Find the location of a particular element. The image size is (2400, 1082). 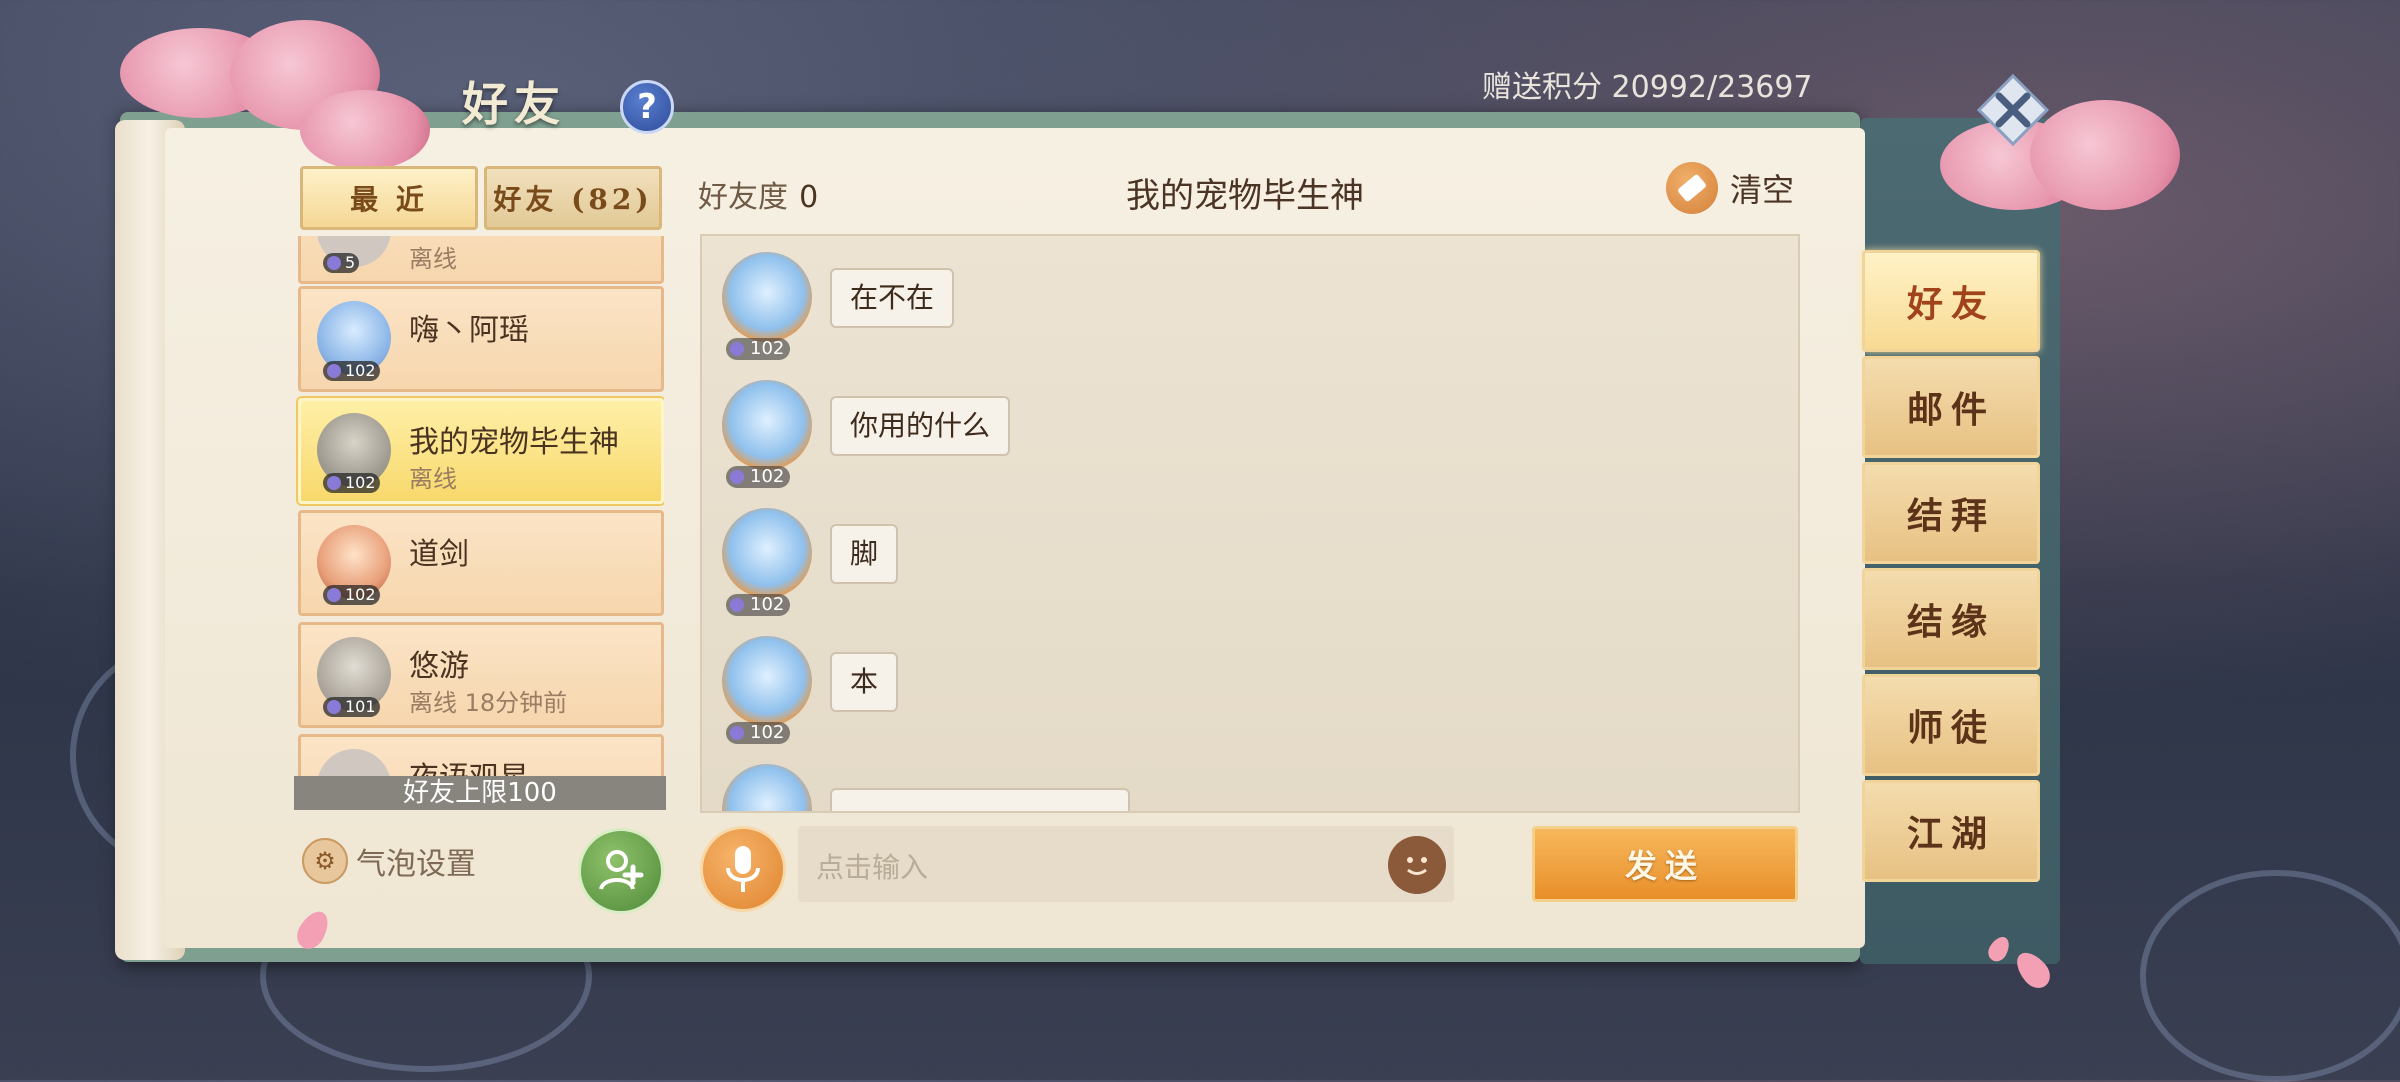

send-button: 发送 is located at coordinates (1665, 864).